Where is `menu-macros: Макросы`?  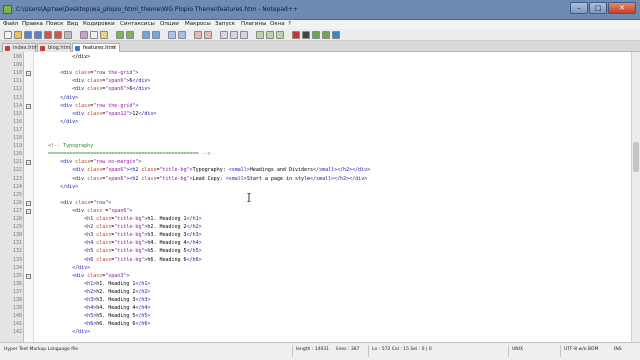
menu-macros: Макросы is located at coordinates (198, 24).